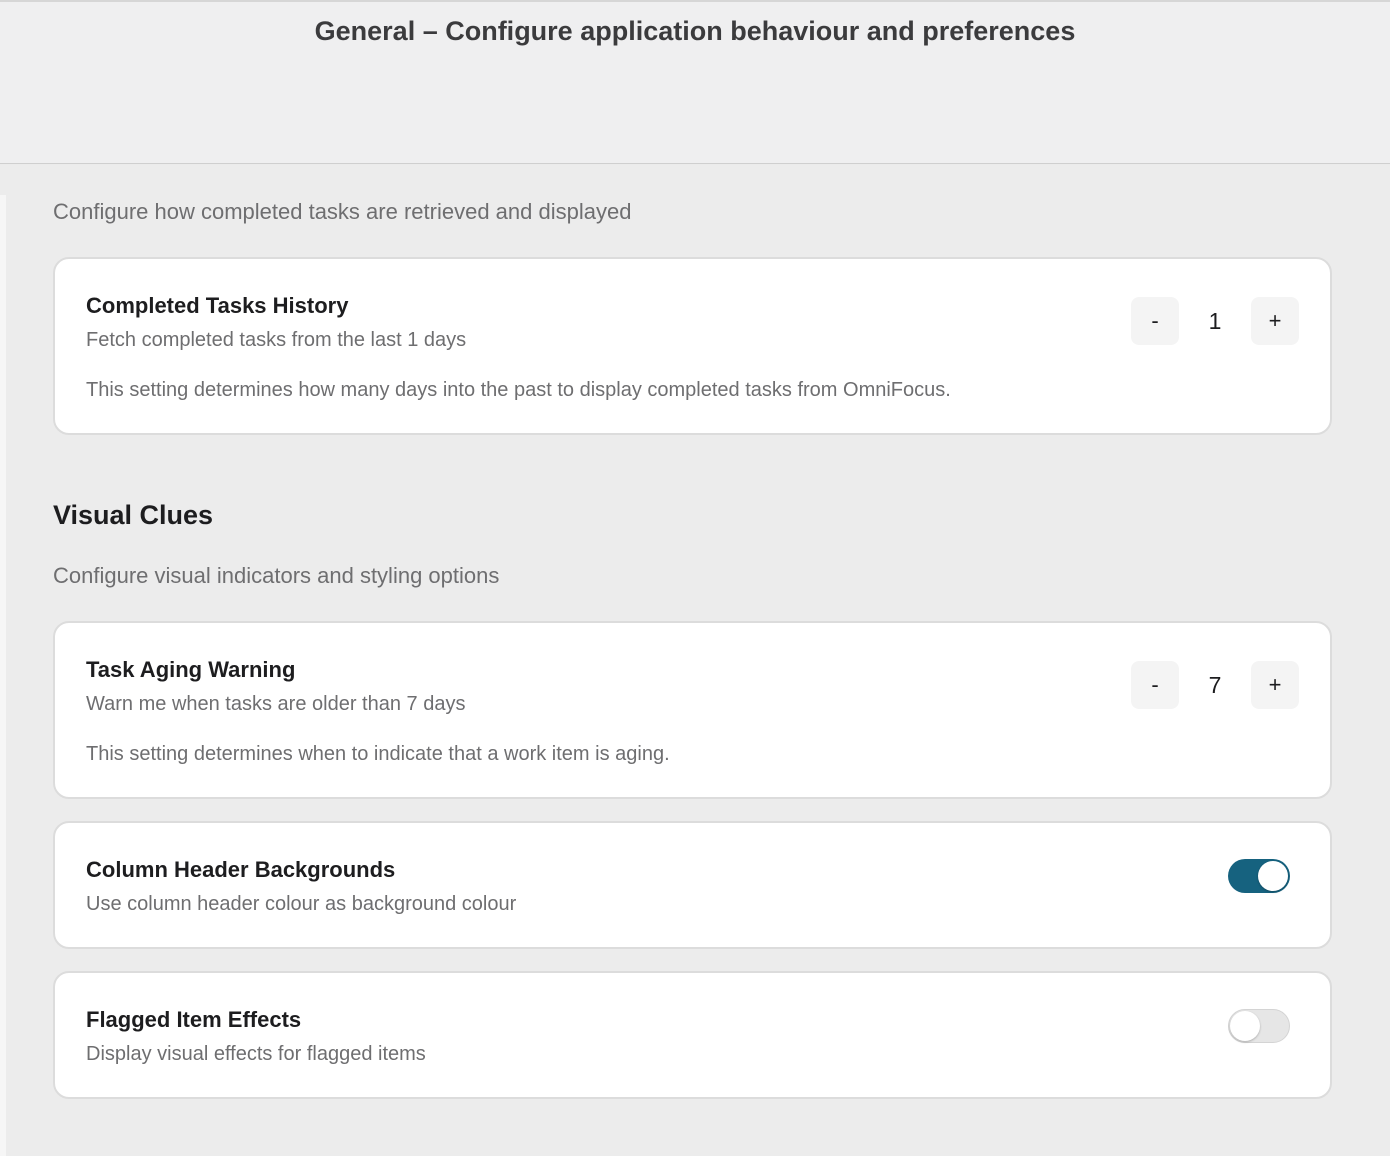 The height and width of the screenshot is (1156, 1390). Describe the element at coordinates (133, 515) in the screenshot. I see `section-title-visual-clues: Visual Clues` at that location.